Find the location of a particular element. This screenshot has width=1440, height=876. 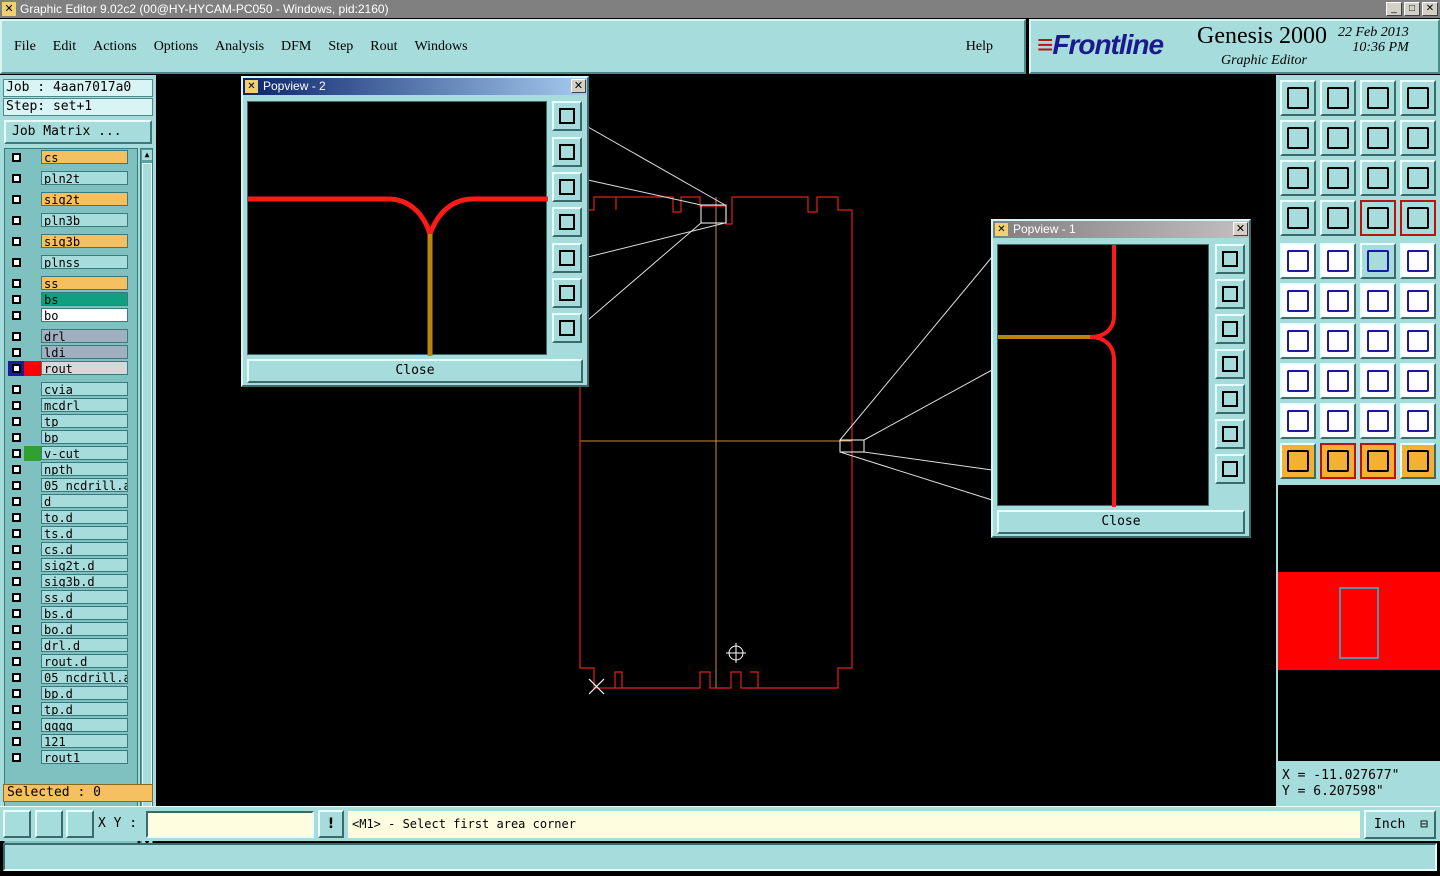

zoom-out-icon is located at coordinates (1230, 469).